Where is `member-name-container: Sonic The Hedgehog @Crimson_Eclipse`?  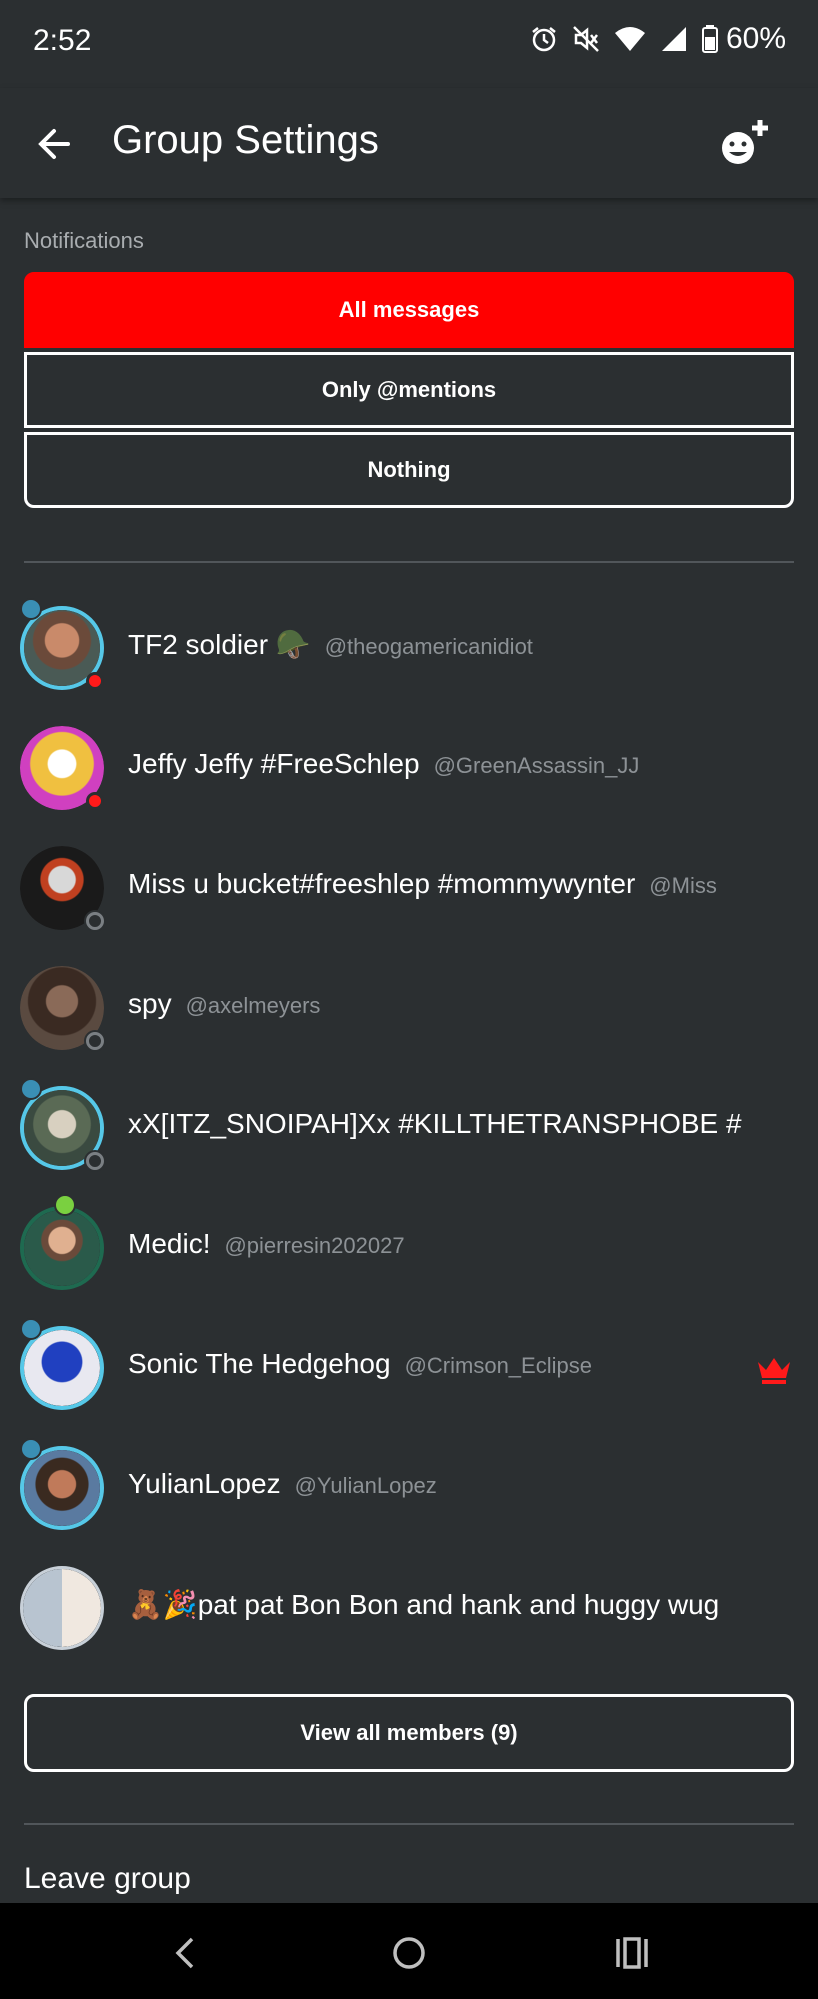
member-name-container: Sonic The Hedgehog @Crimson_Eclipse is located at coordinates (360, 1364).